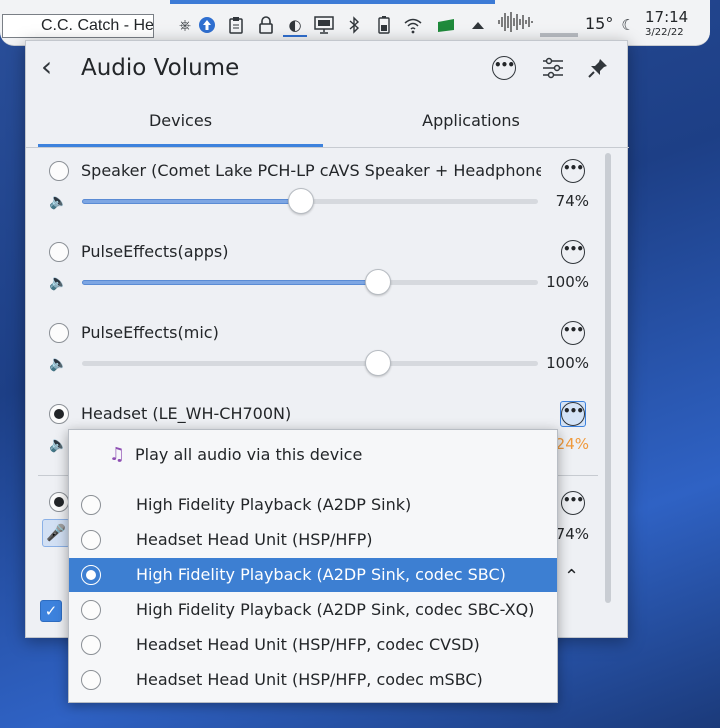  I want to click on play-all-audio-label: Play all audio via this device, so click(249, 454).